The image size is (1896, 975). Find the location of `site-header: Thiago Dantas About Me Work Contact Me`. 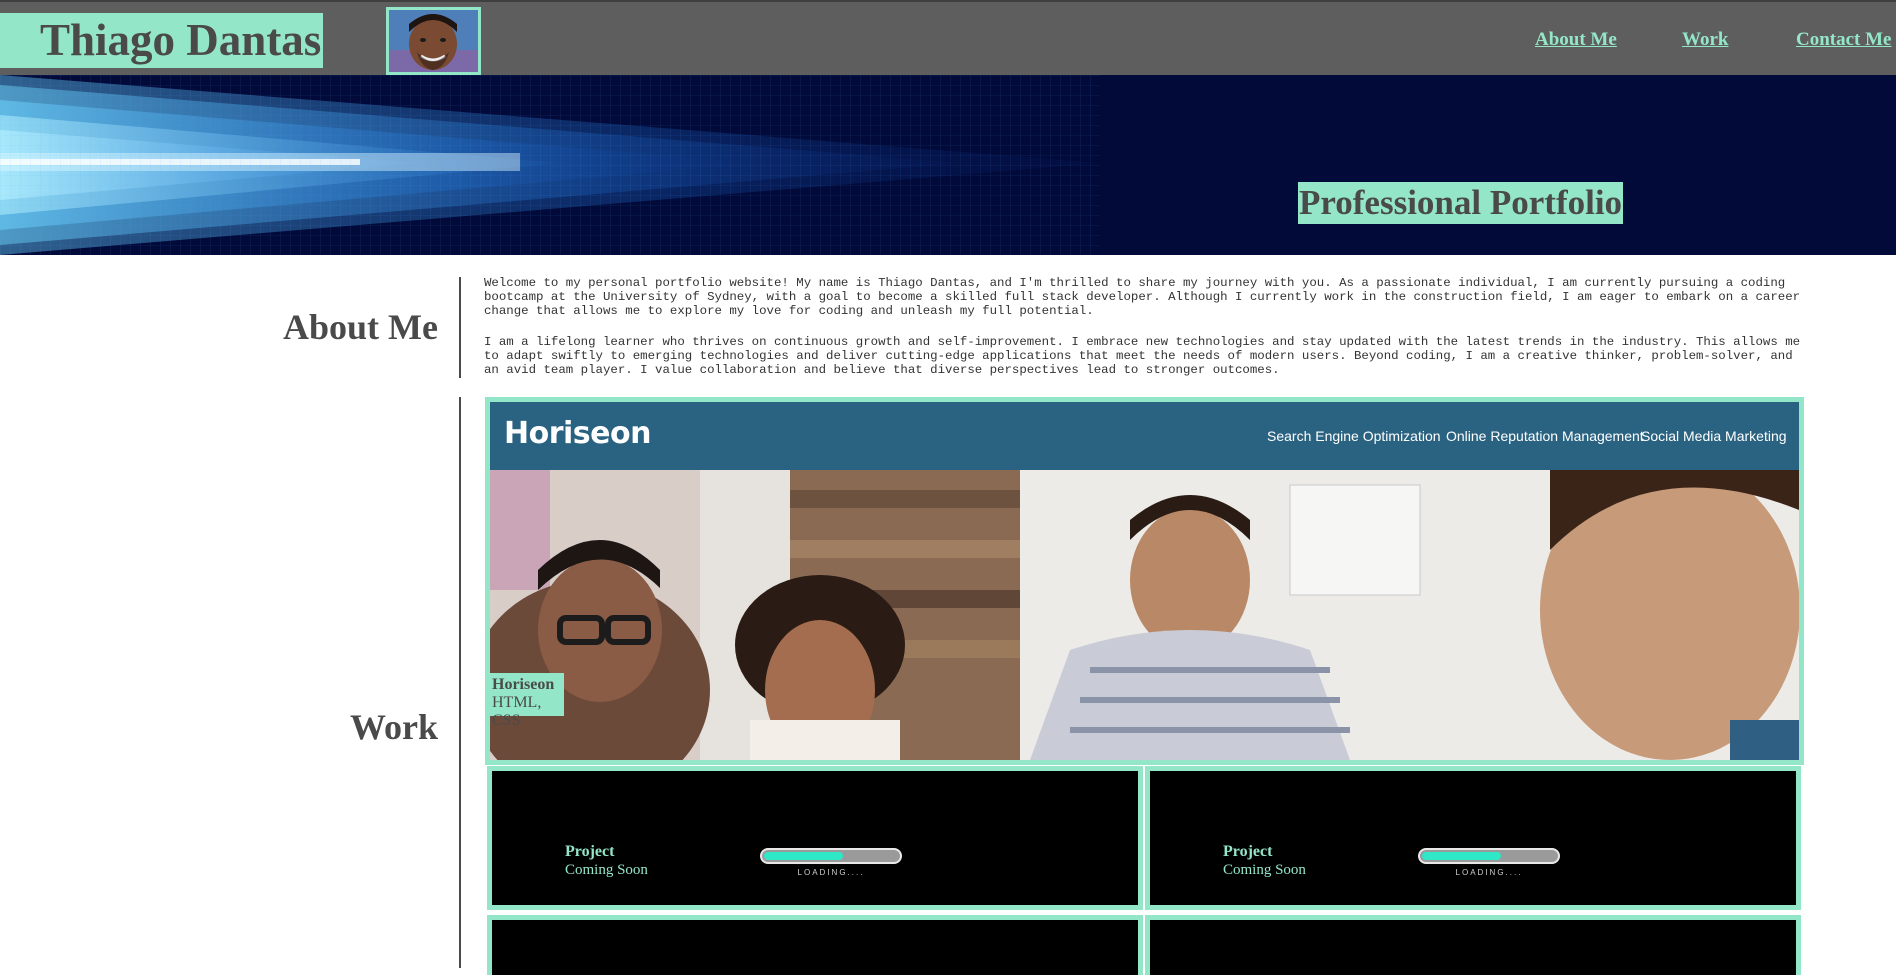

site-header: Thiago Dantas About Me Work Contact Me is located at coordinates (948, 37).